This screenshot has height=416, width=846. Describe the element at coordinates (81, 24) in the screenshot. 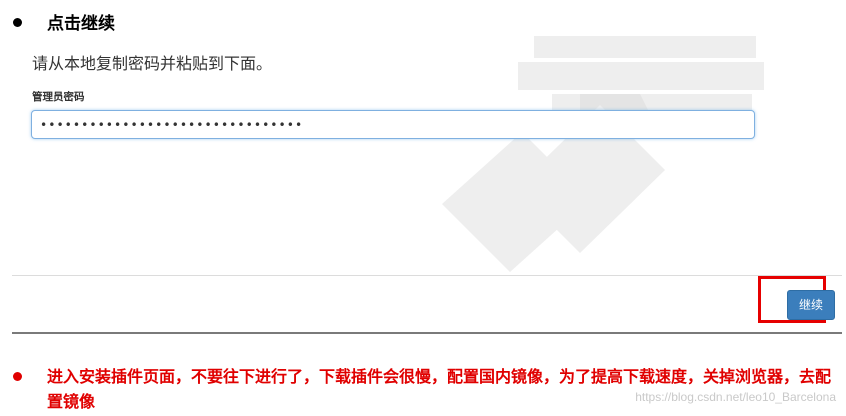

I see `step-heading: 点击继续` at that location.